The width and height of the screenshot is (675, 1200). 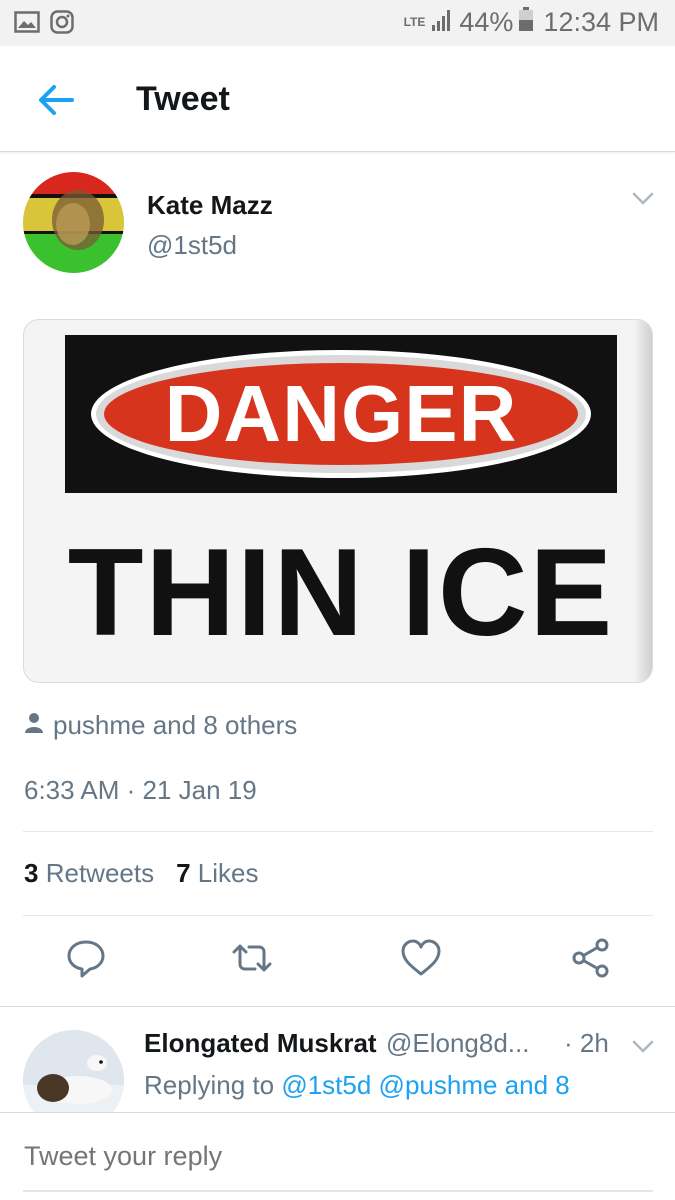 I want to click on mention-link: @pushme and 8, so click(x=474, y=1085).